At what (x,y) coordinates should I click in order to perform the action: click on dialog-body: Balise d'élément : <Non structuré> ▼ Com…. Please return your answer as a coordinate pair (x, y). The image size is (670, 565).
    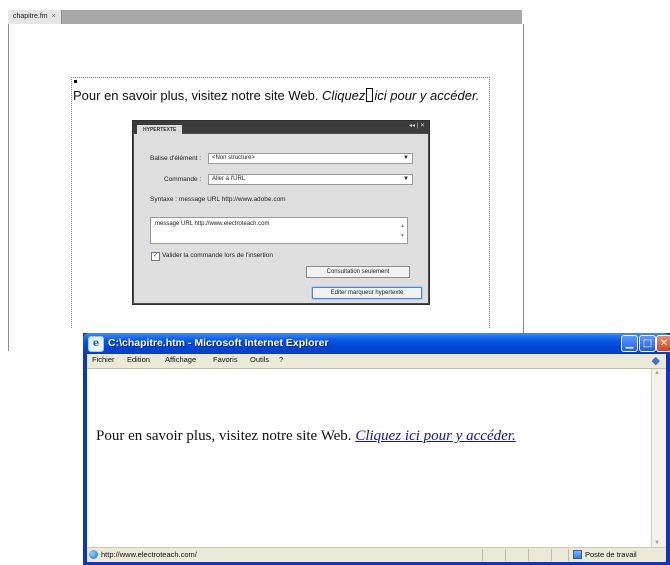
    Looking at the image, I should click on (281, 218).